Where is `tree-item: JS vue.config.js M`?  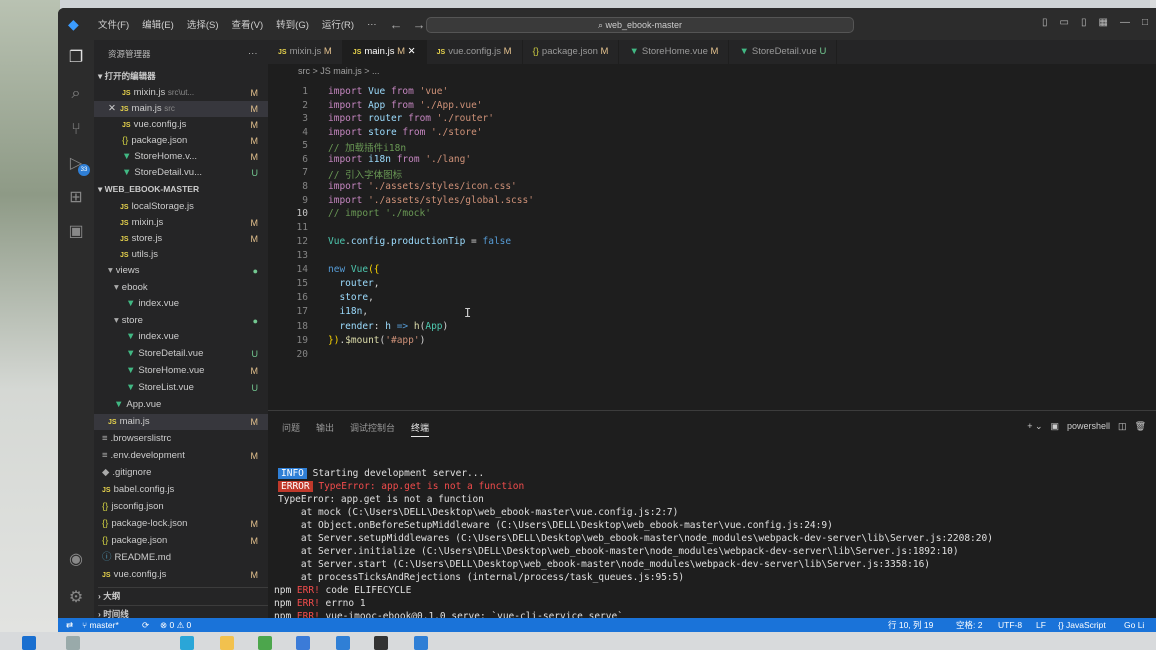
tree-item: JS vue.config.js M is located at coordinates (181, 575).